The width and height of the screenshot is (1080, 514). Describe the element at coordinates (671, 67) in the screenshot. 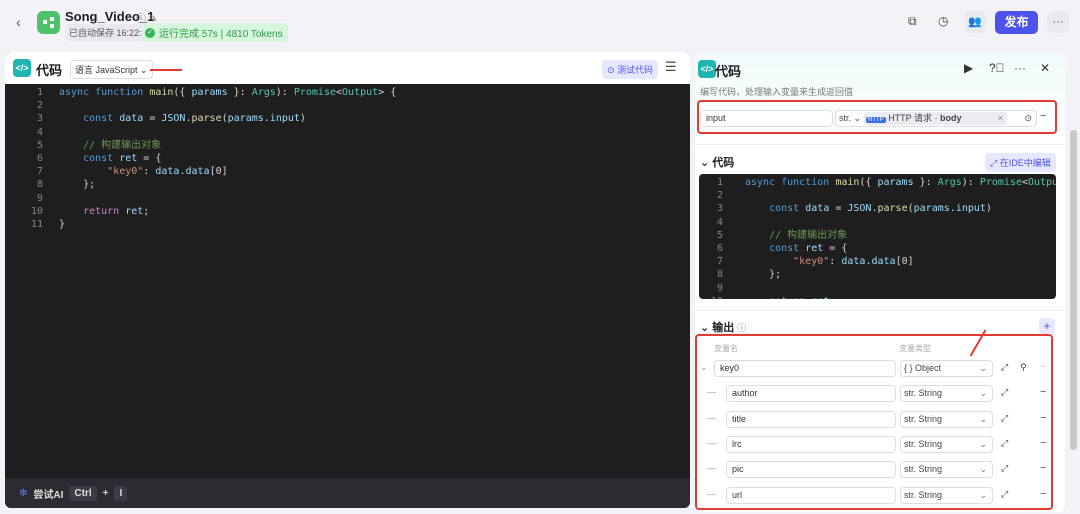

I see `outline-icon: ☰` at that location.